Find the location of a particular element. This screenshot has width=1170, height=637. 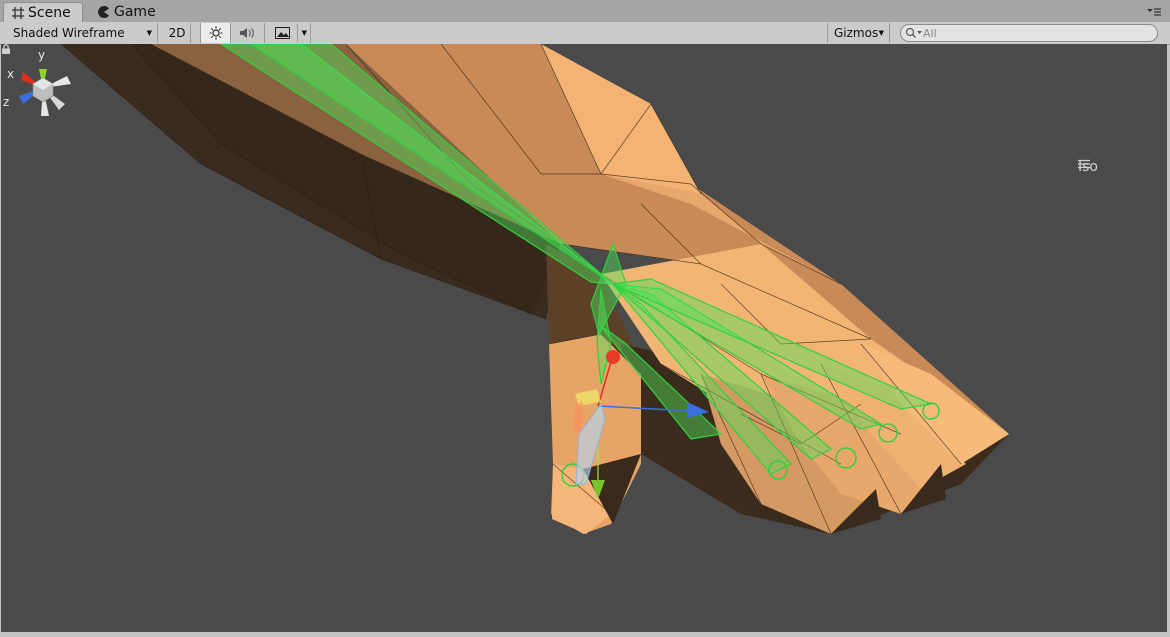

draw-mode-dropdown: Shaded Wireframe ▼ is located at coordinates (82, 33).